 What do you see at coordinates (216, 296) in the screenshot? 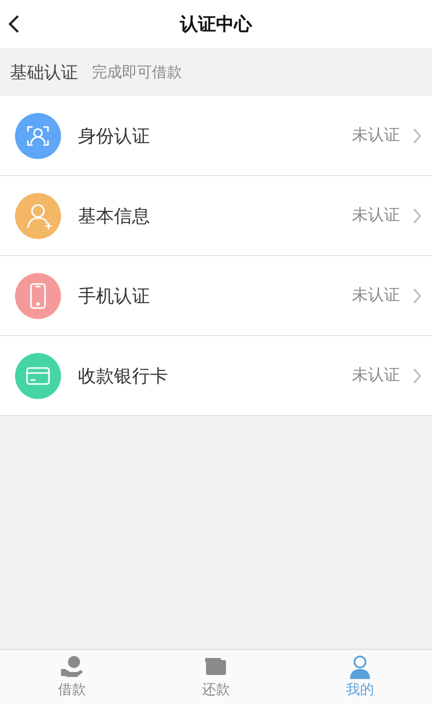
I see `verification-item: 手机认证 未认证` at bounding box center [216, 296].